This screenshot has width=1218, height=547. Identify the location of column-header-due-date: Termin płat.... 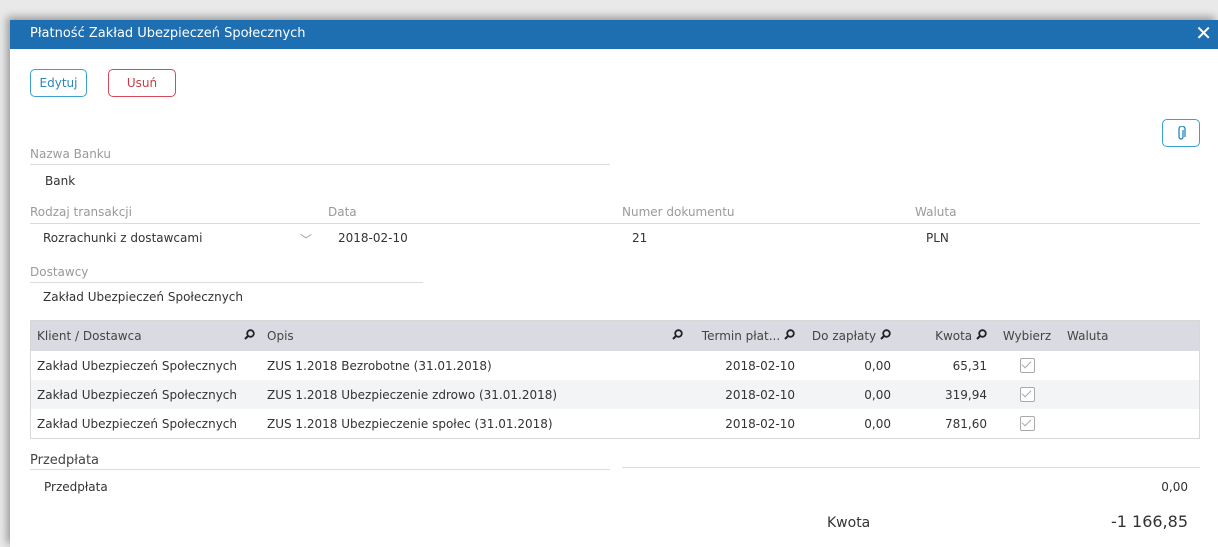
(745, 335).